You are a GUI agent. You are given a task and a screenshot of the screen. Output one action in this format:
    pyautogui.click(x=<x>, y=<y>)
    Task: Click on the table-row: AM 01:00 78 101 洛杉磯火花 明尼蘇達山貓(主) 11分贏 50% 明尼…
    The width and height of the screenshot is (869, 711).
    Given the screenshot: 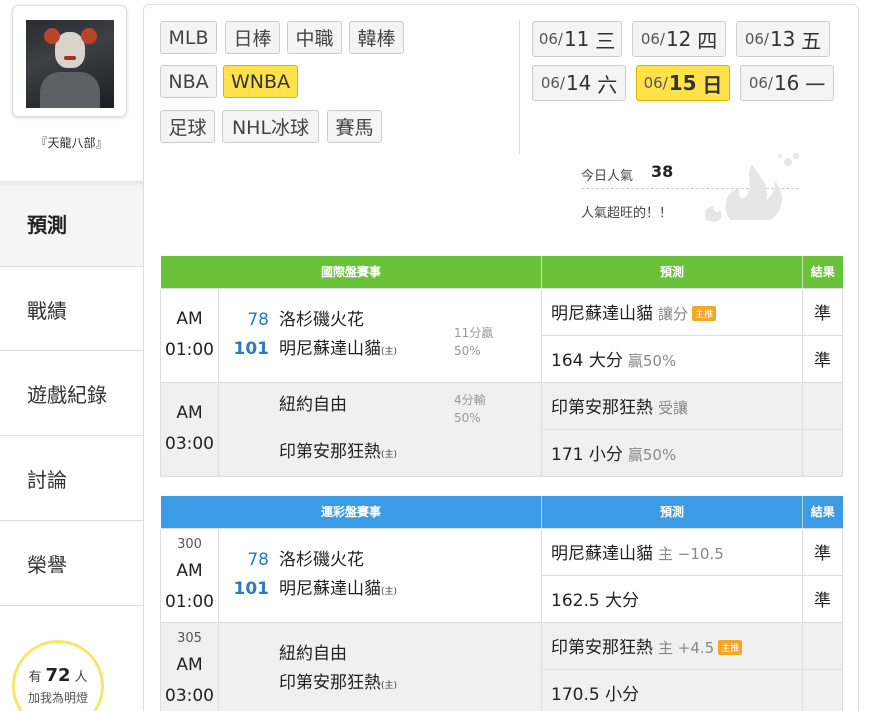 What is the action you would take?
    pyautogui.click(x=502, y=335)
    